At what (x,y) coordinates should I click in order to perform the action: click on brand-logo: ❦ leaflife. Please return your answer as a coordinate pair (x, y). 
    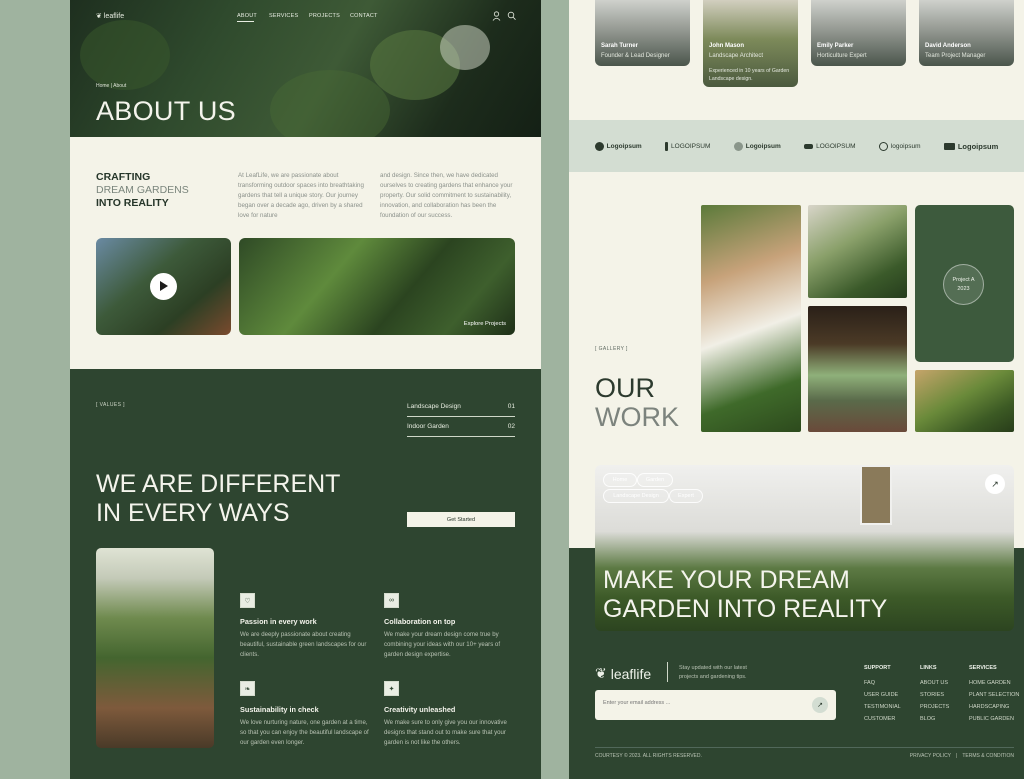
    Looking at the image, I should click on (110, 16).